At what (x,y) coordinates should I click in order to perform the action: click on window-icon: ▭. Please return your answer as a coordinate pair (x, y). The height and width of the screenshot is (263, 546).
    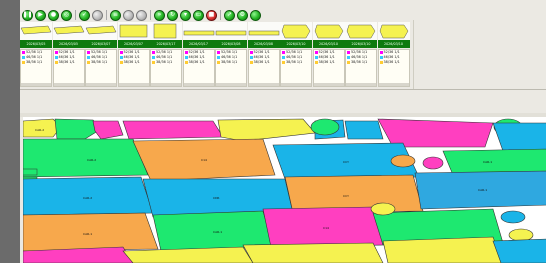
    Looking at the image, I should click on (198, 15).